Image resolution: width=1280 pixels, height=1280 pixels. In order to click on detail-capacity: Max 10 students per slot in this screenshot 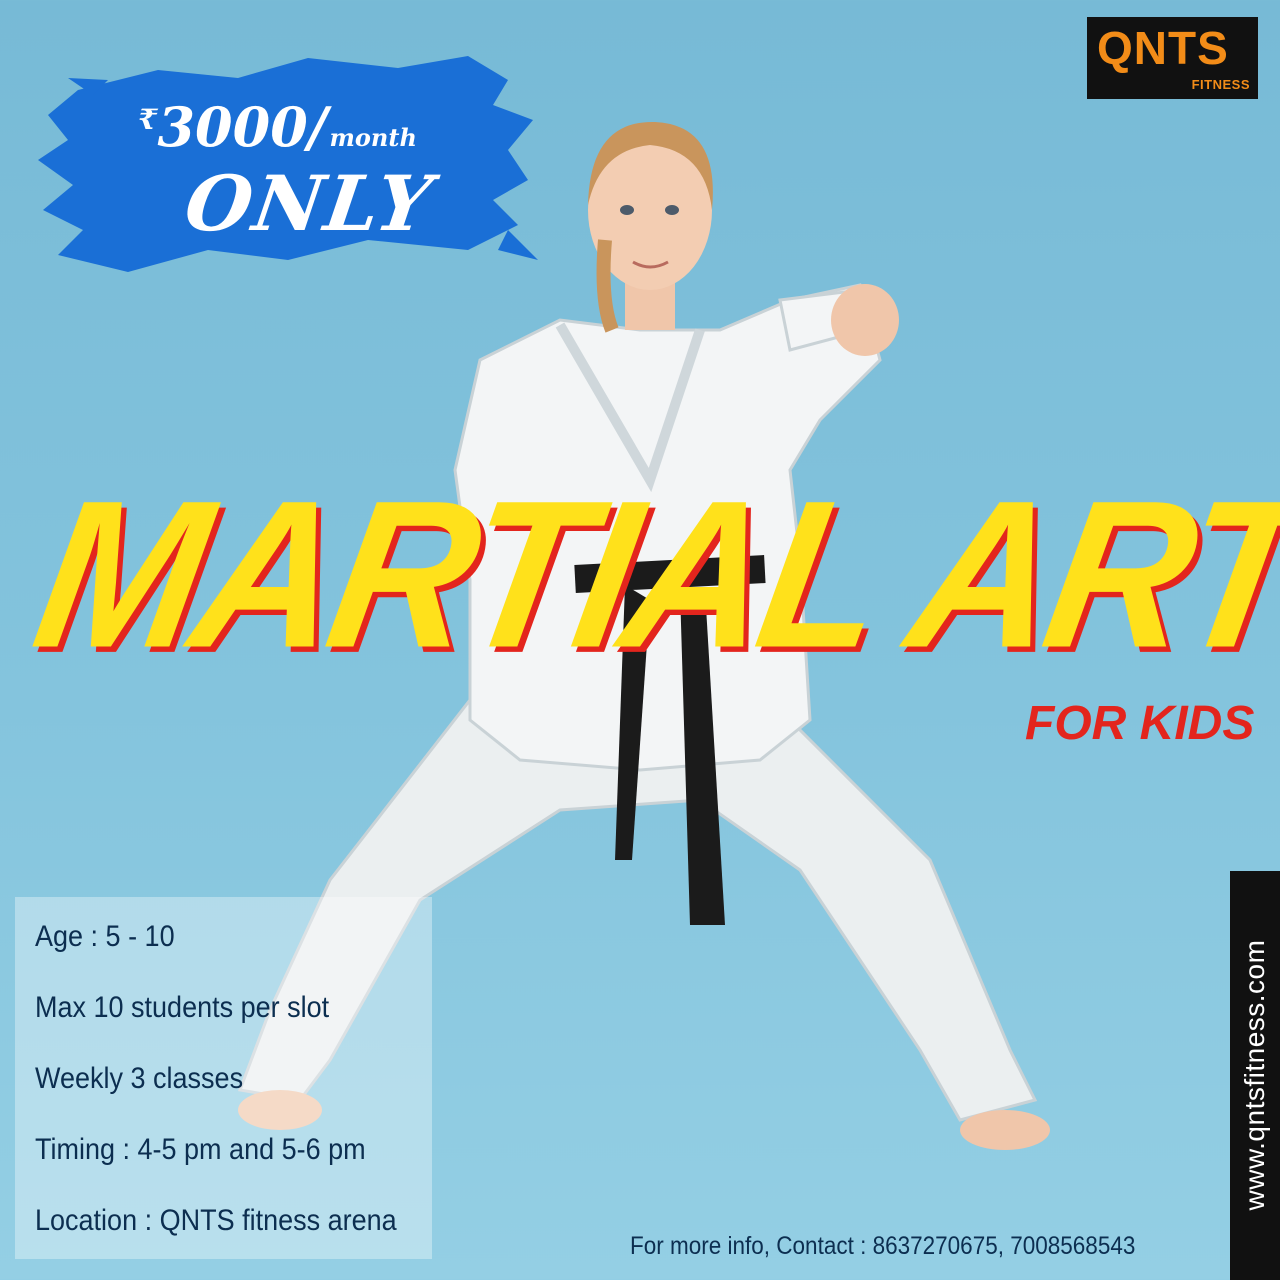, I will do `click(182, 1007)`.